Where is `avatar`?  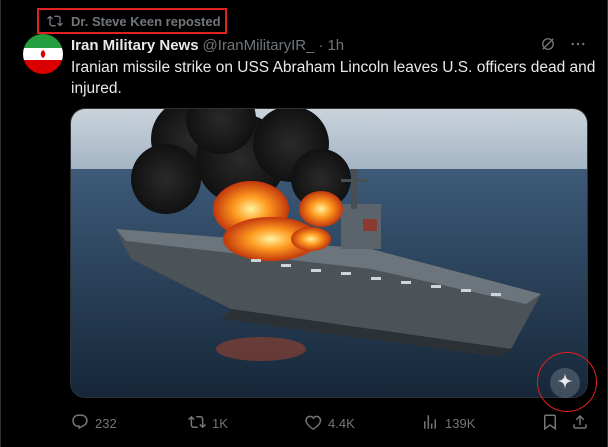 avatar is located at coordinates (43, 54).